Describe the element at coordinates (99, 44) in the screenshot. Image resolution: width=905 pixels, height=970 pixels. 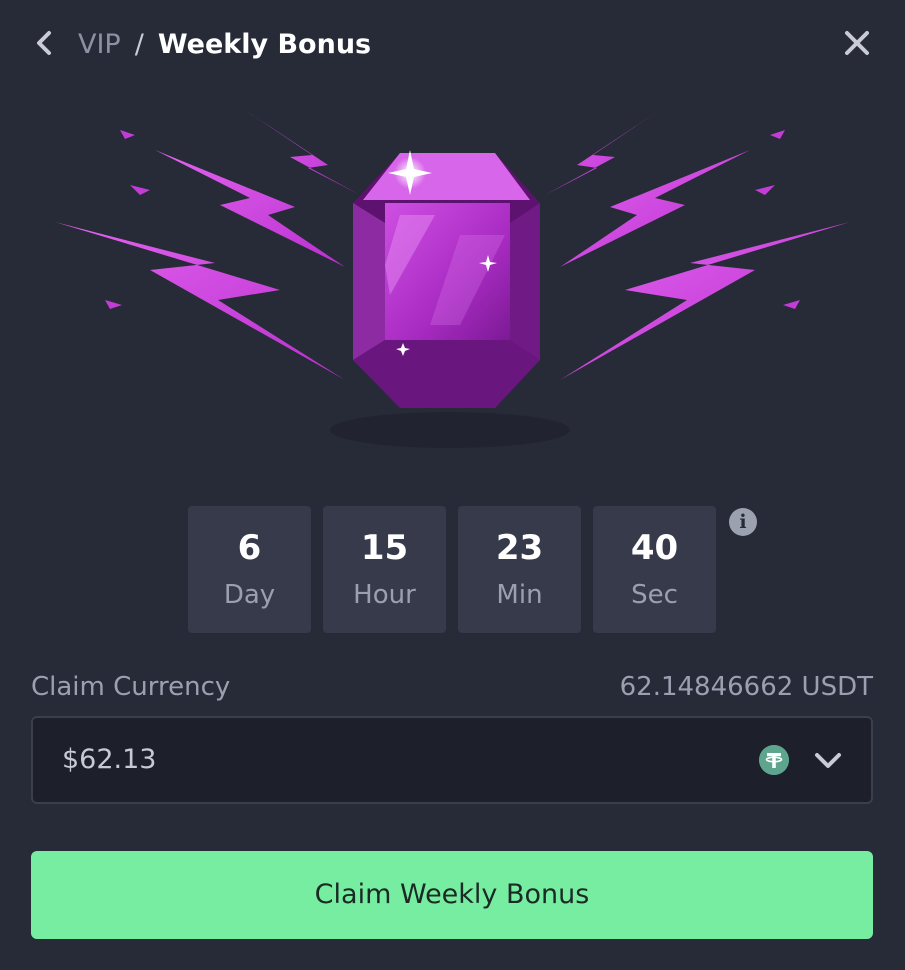
I see `breadcrumb-vip-link: VIP` at that location.